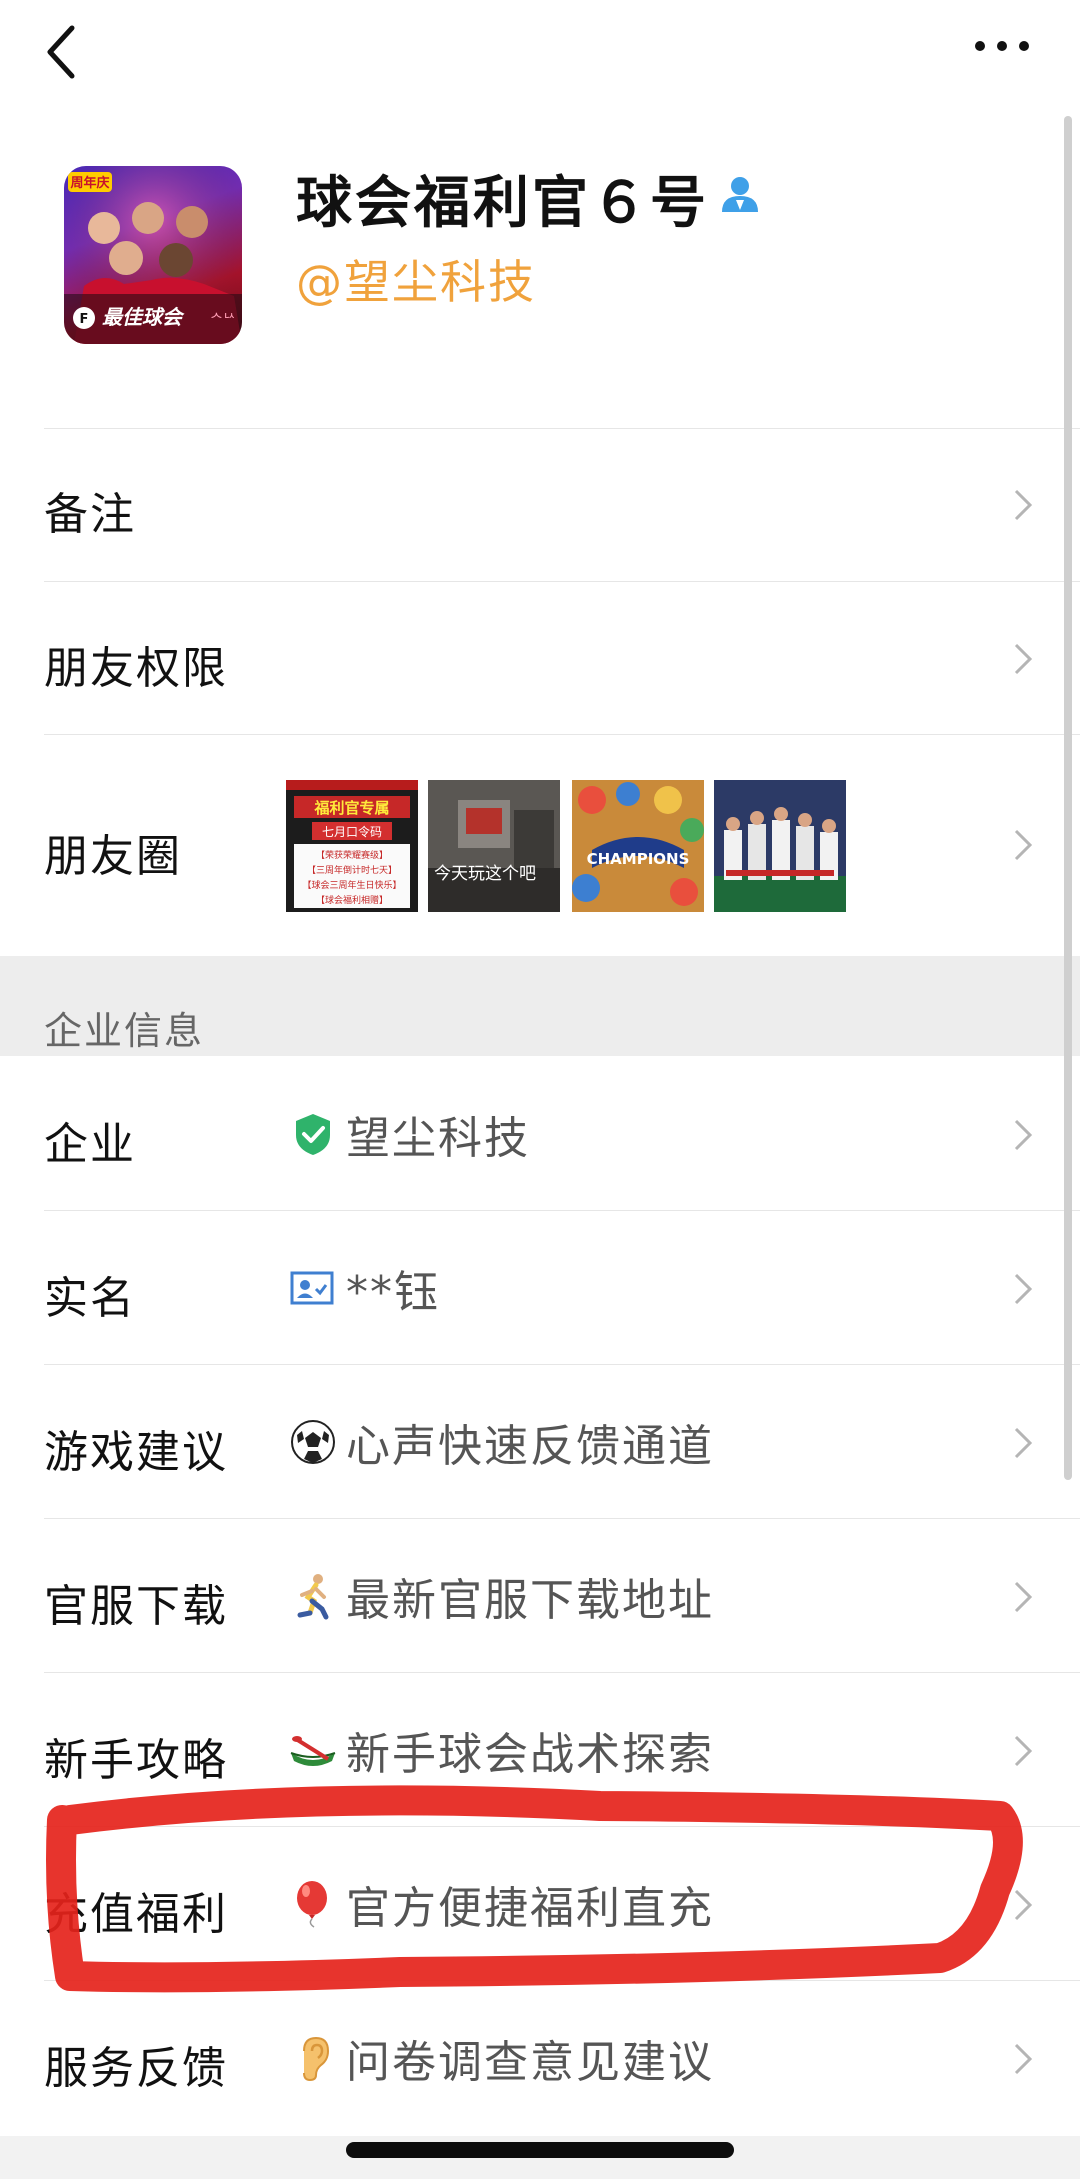 Image resolution: width=1080 pixels, height=2179 pixels. I want to click on row-game-suggestion-value: 心声快速反馈通道, so click(501, 1442).